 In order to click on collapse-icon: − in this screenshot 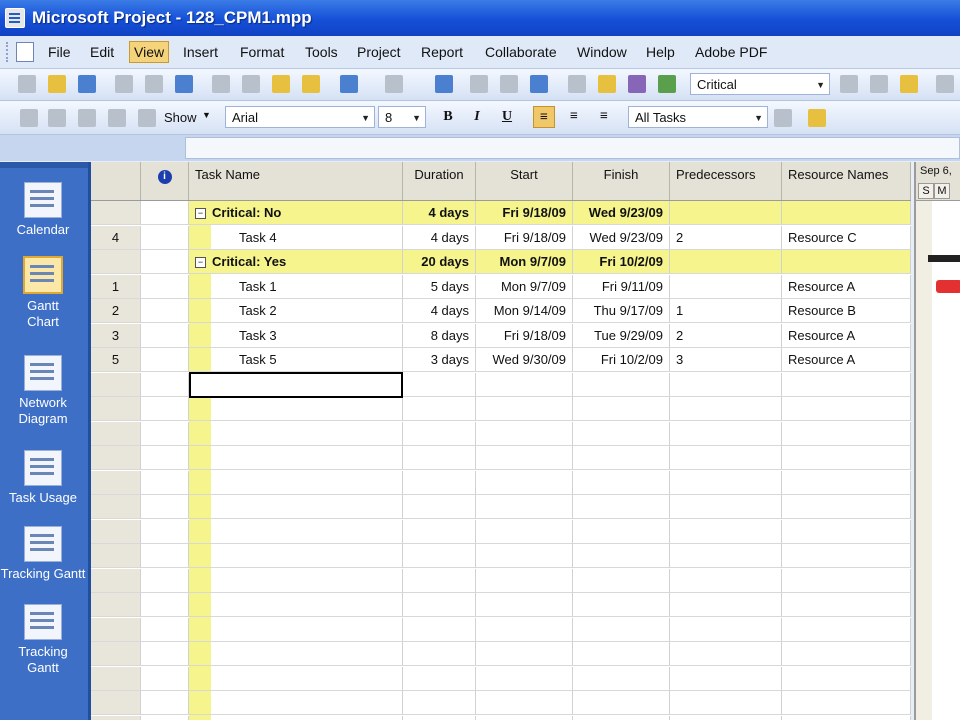, I will do `click(200, 263)`.